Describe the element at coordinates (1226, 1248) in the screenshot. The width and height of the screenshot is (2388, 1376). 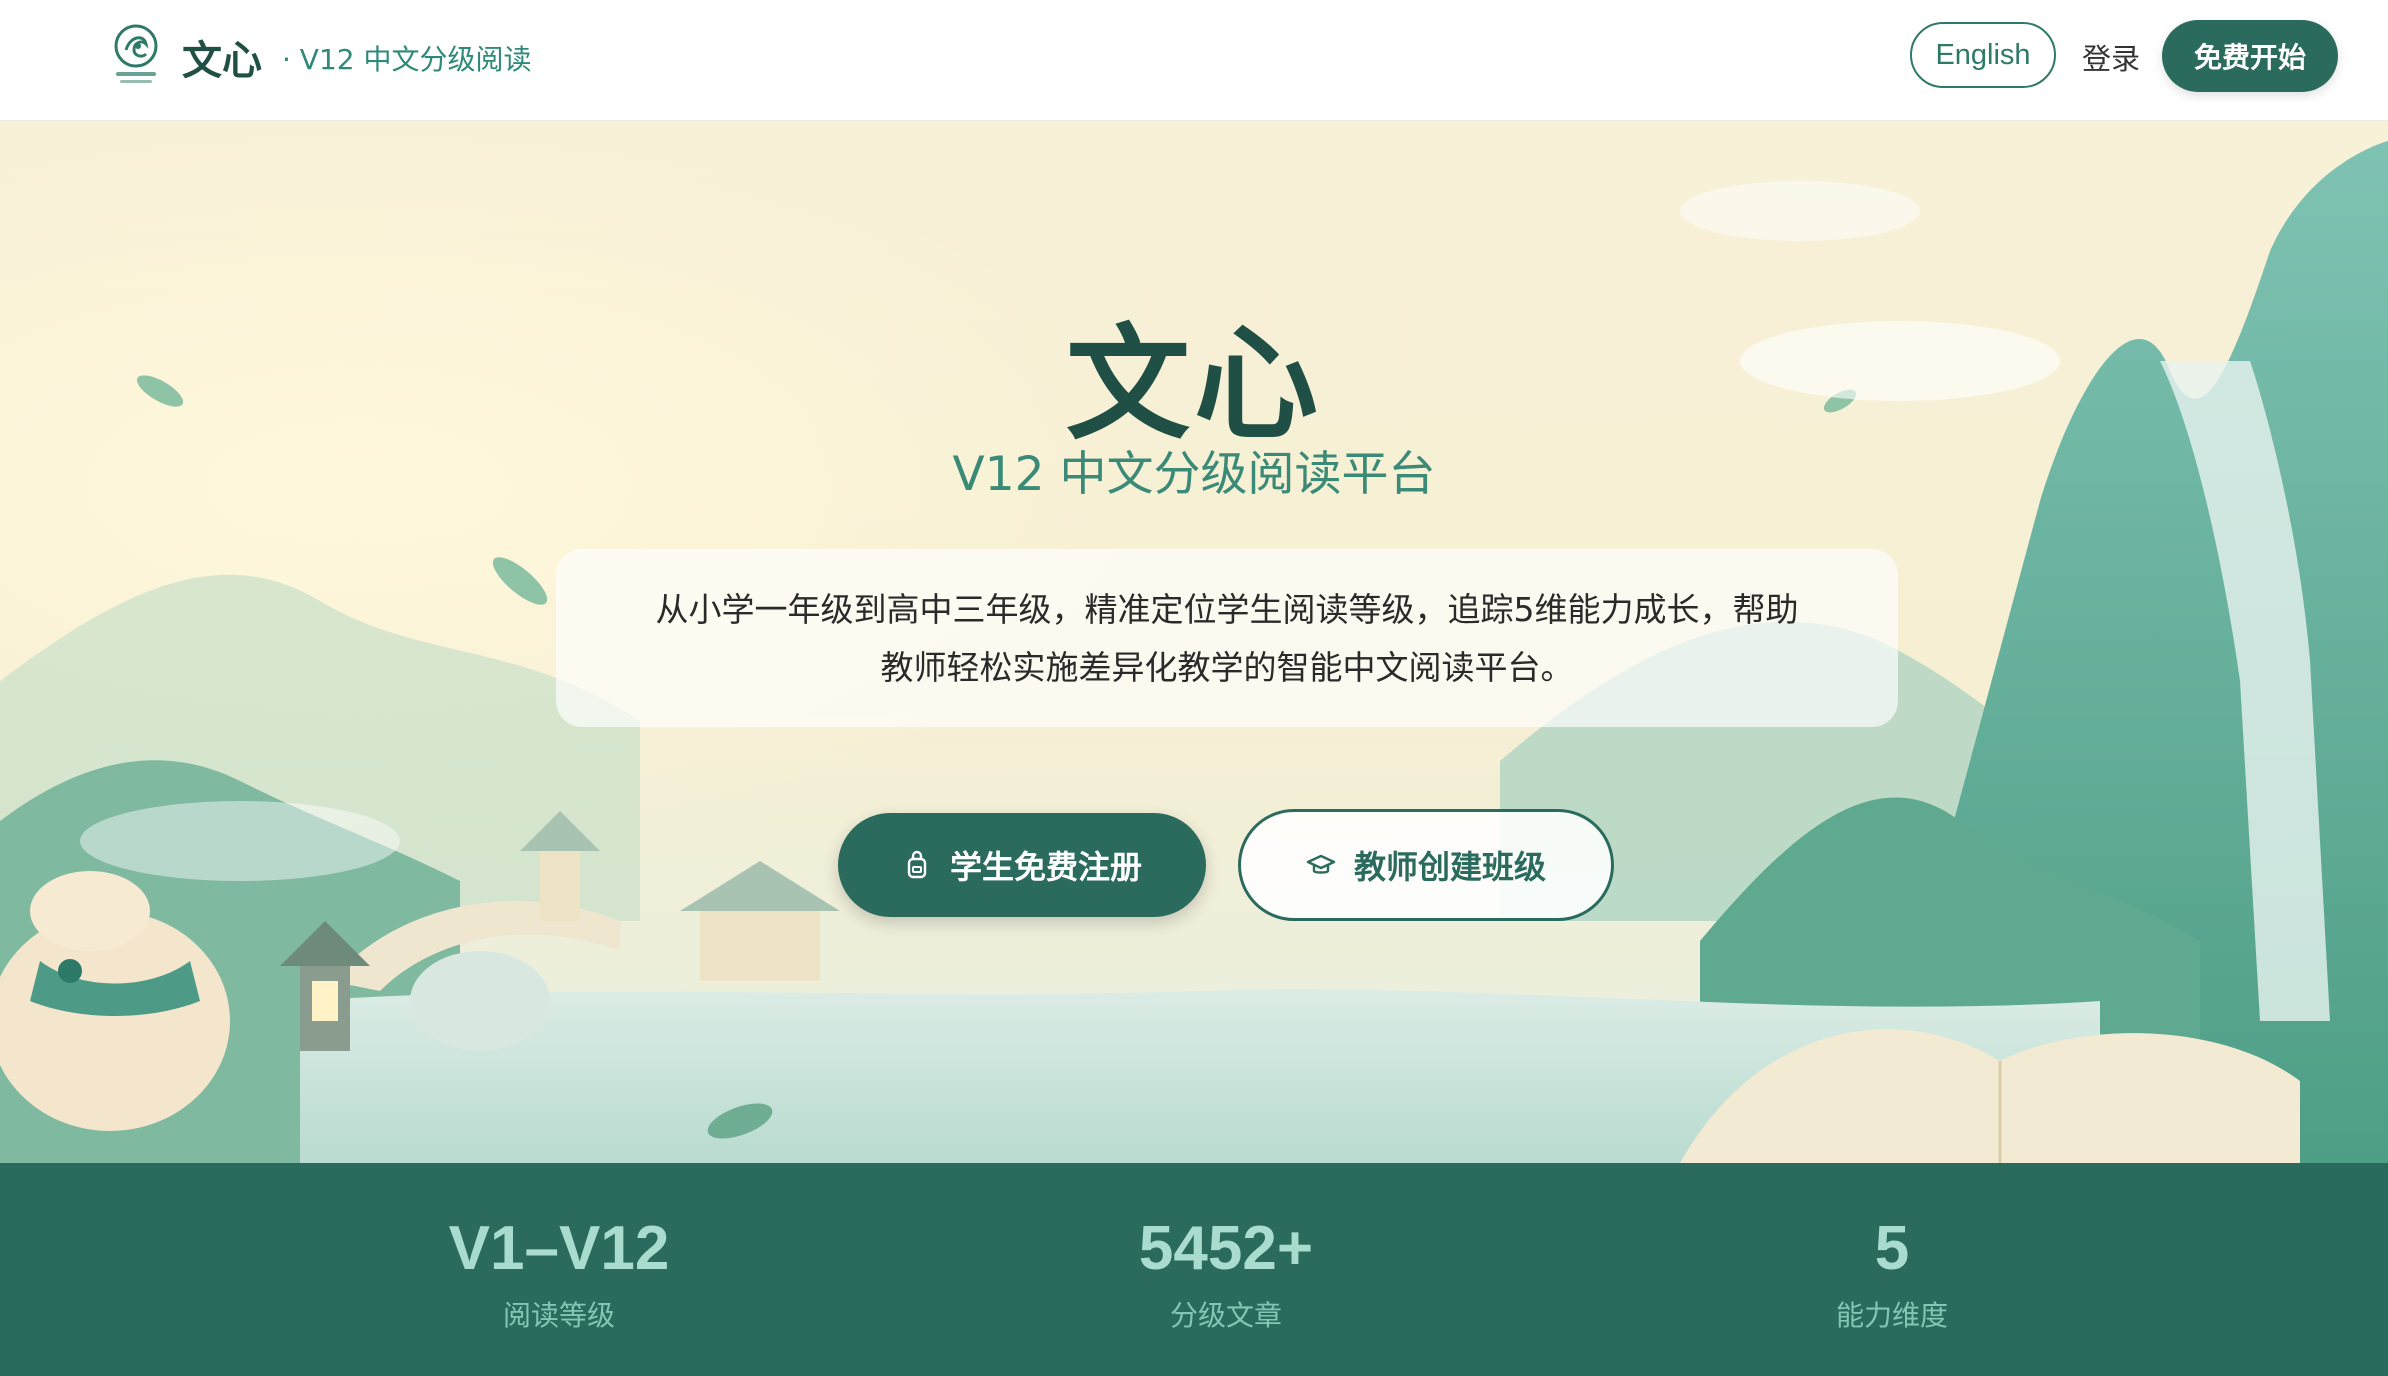
I see `stat-value: 5452+` at that location.